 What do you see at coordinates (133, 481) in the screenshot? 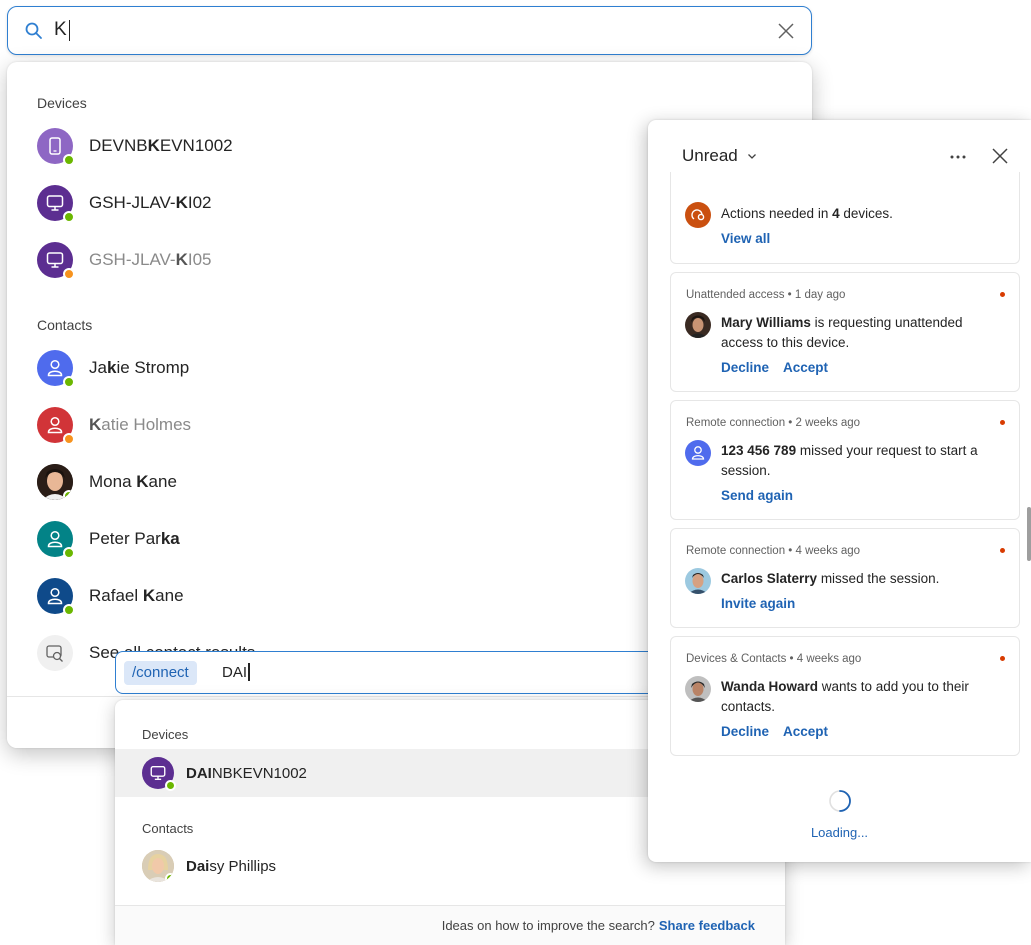
I see `contact-name: Mona Kane` at bounding box center [133, 481].